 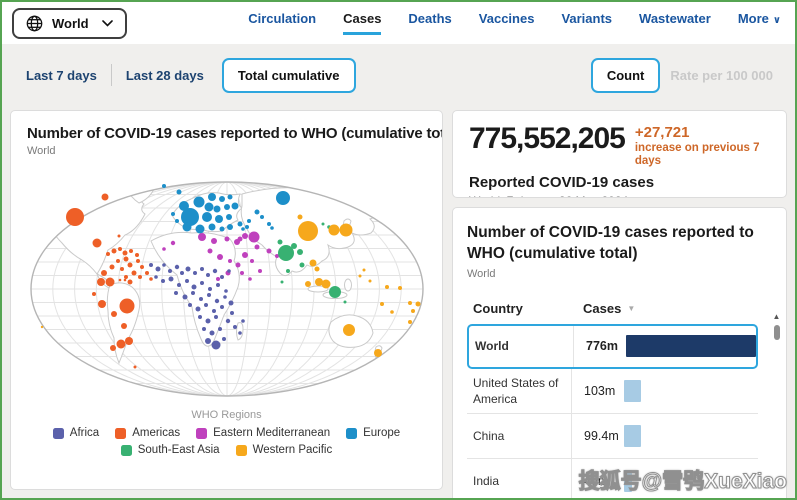 I want to click on tab-variants: Variants, so click(x=586, y=23).